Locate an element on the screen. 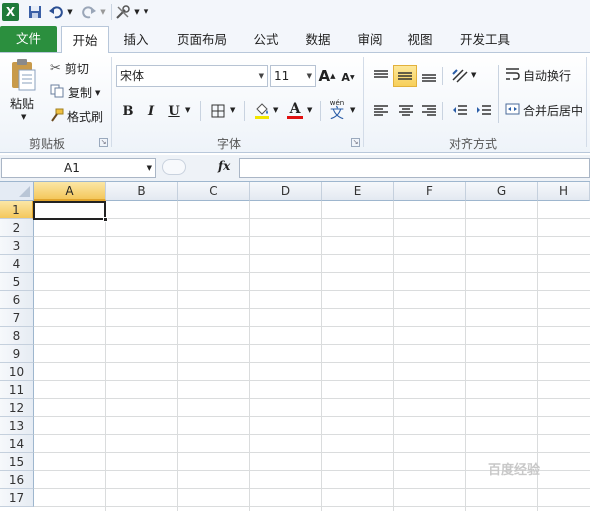 The width and height of the screenshot is (590, 511). tools-icon is located at coordinates (123, 12).